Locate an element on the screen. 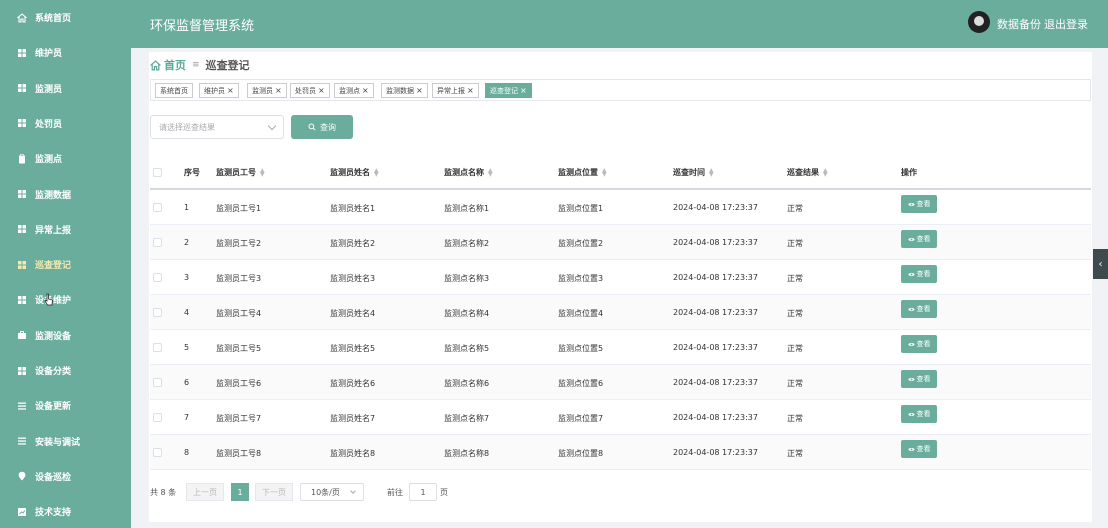 The width and height of the screenshot is (1108, 528). sidebar-item-4: 监测点 is located at coordinates (65, 158).